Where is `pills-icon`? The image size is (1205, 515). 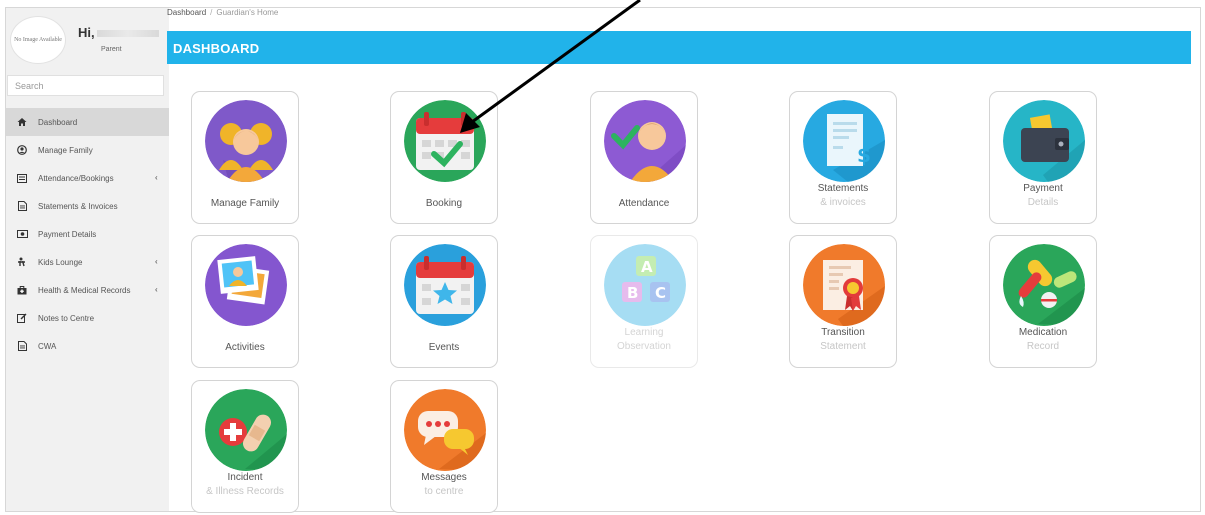 pills-icon is located at coordinates (1044, 285).